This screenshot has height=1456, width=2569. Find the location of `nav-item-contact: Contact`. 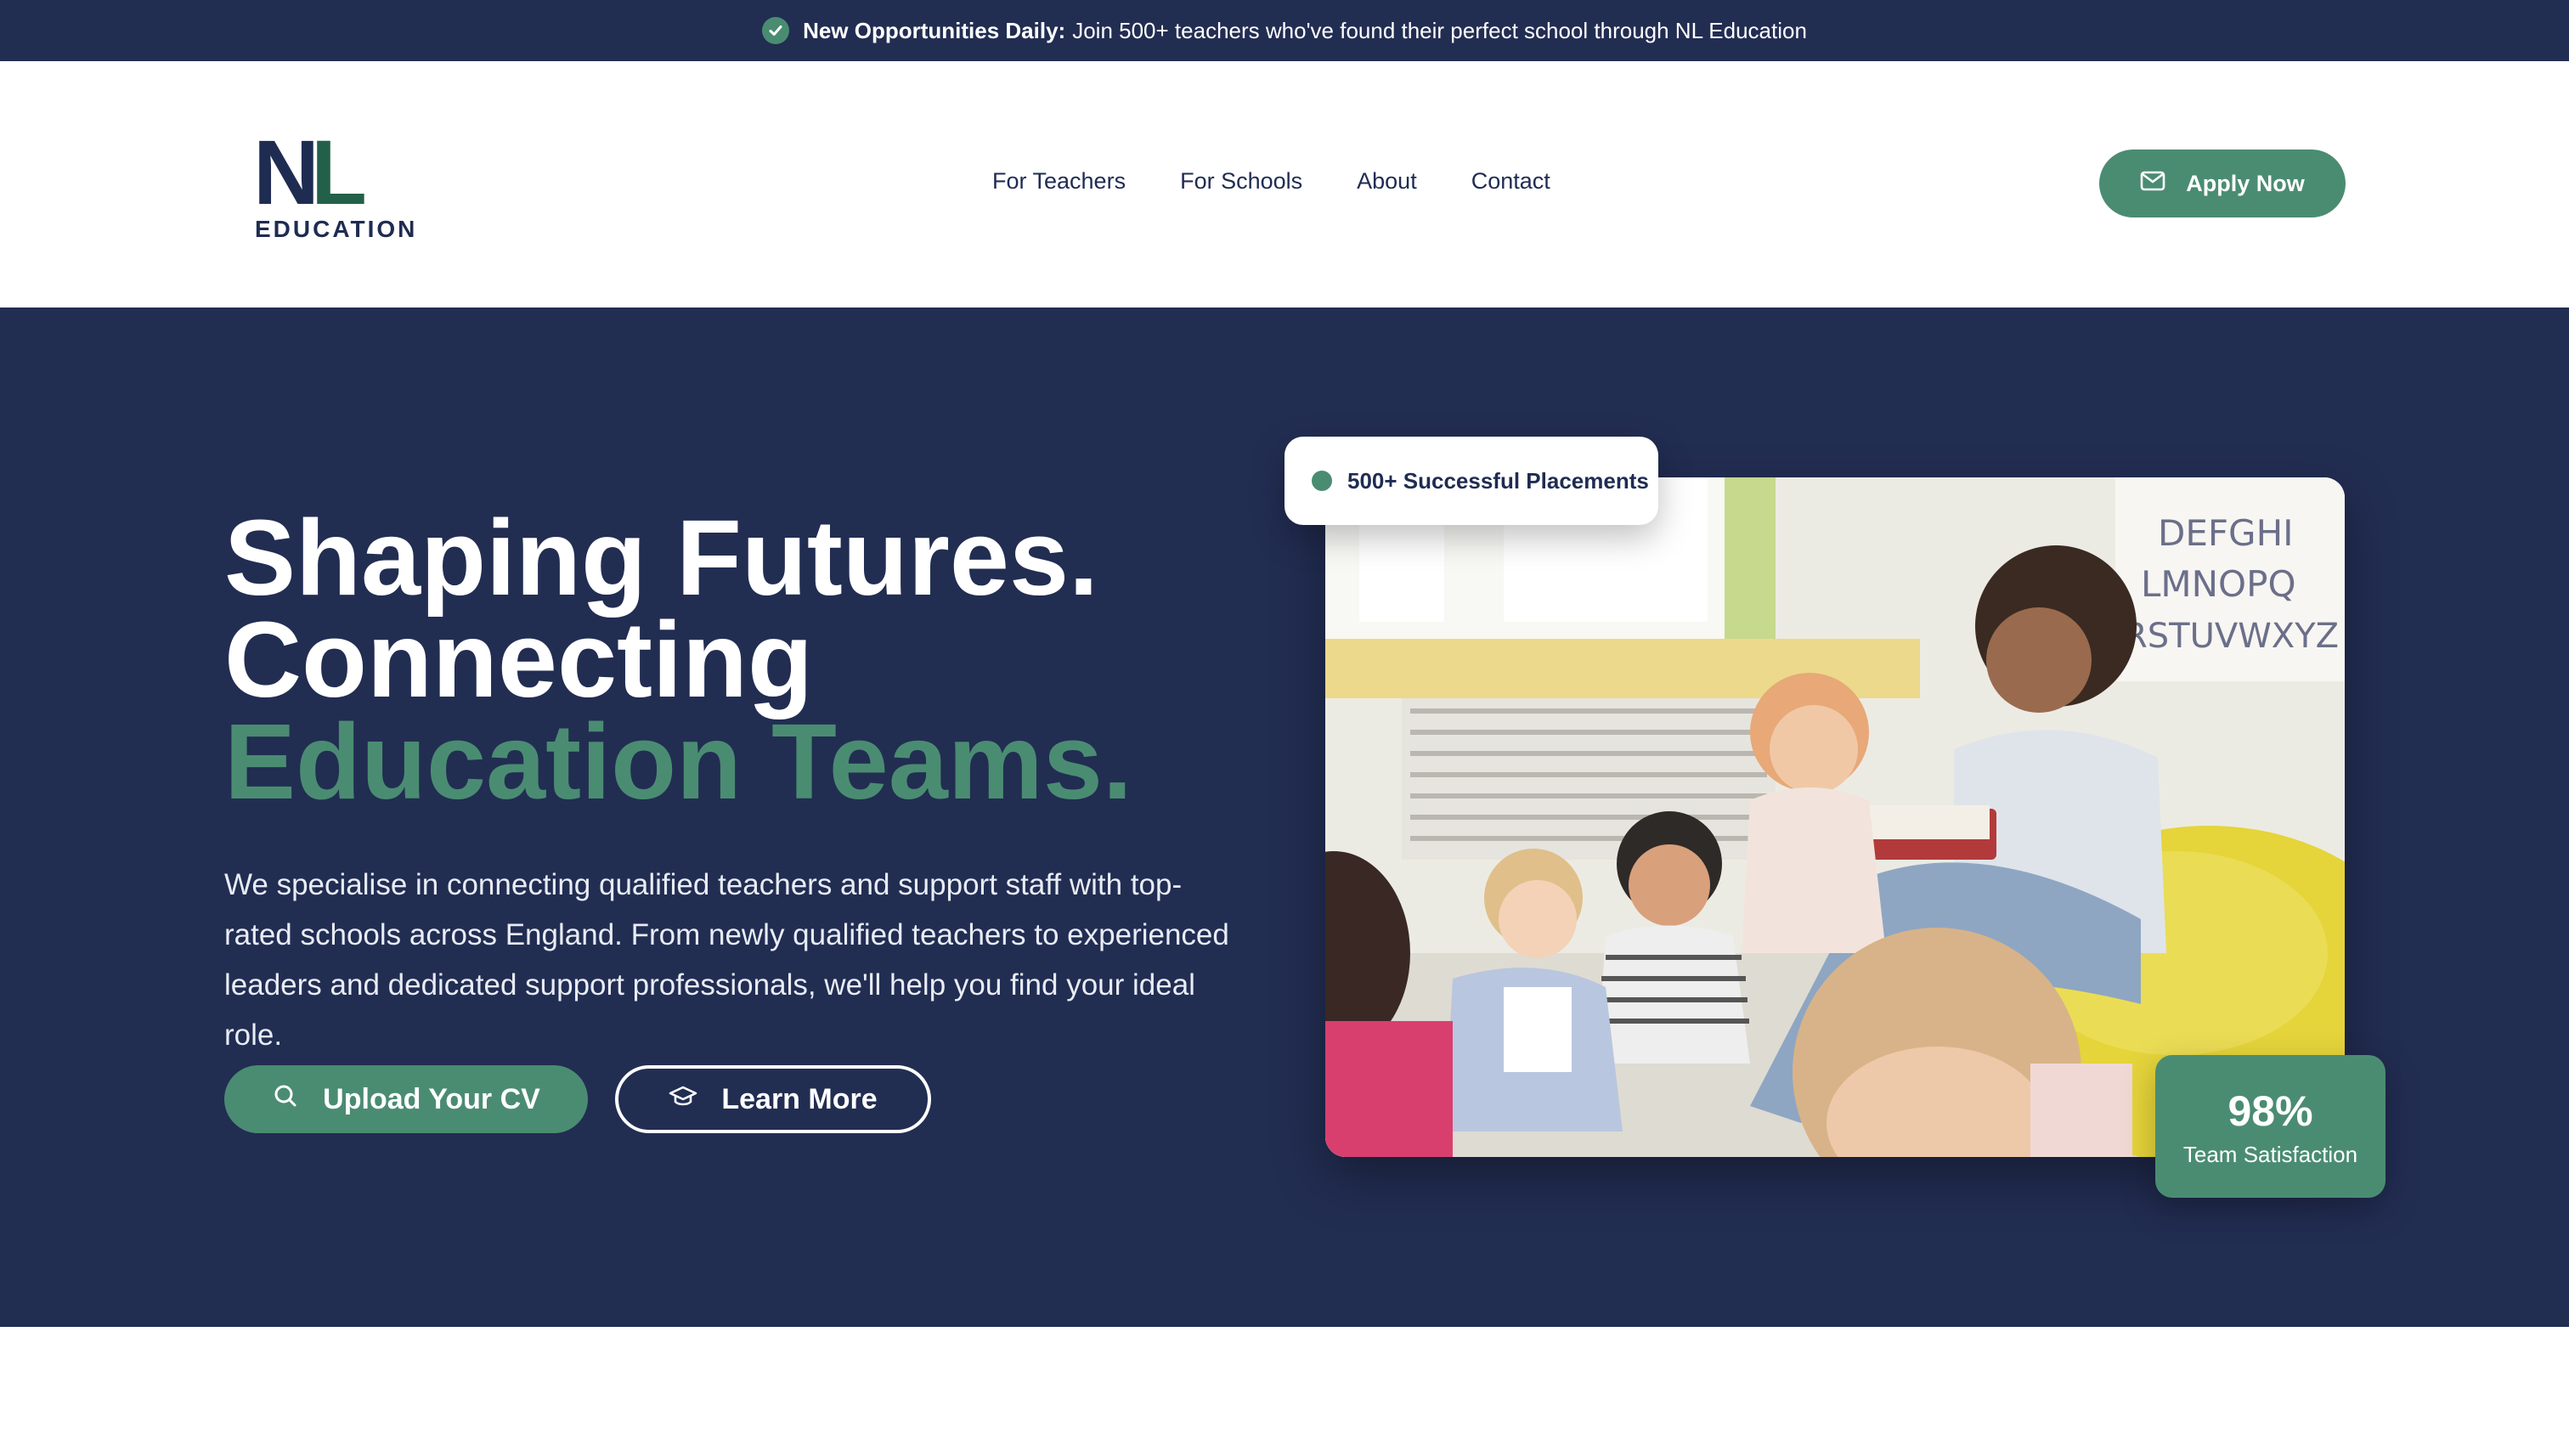

nav-item-contact: Contact is located at coordinates (1511, 182).